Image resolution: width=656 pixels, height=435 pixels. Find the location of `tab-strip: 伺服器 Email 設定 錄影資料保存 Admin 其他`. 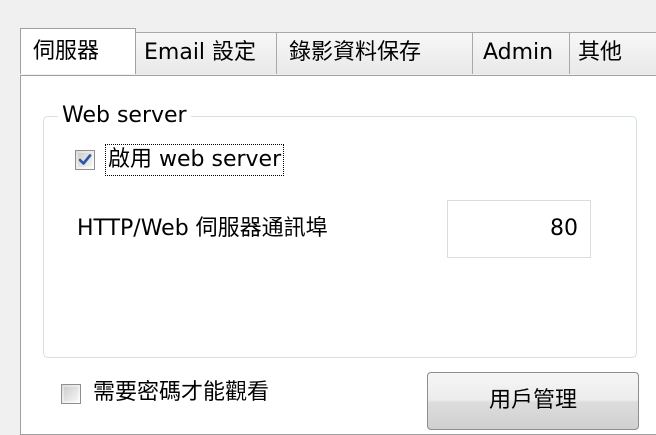

tab-strip: 伺服器 Email 設定 錄影資料保存 Admin 其他 is located at coordinates (338, 51).